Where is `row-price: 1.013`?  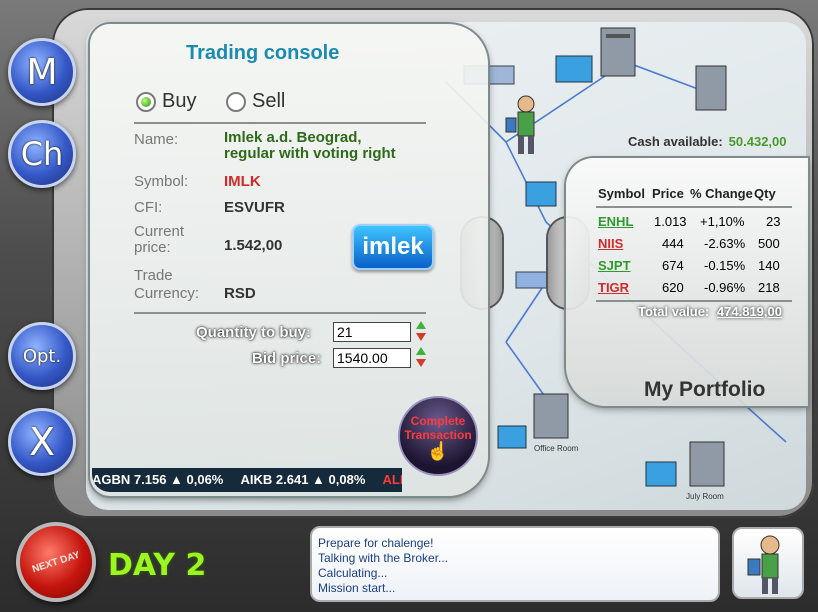 row-price: 1.013 is located at coordinates (670, 221).